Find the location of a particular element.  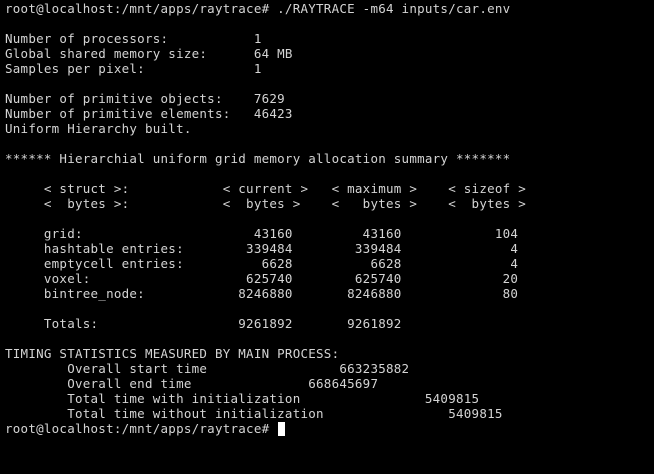

output-samples: Samples per pixel: 1 is located at coordinates (133, 68).